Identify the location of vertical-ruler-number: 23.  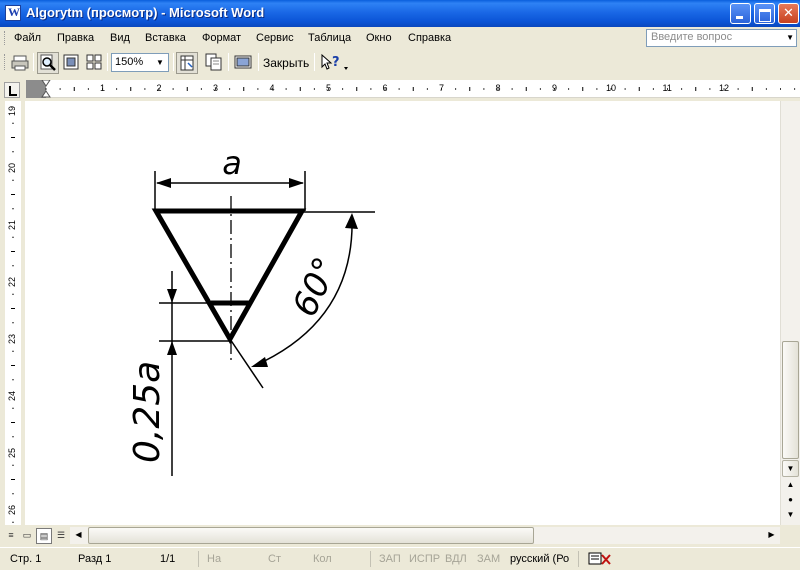
(12, 338).